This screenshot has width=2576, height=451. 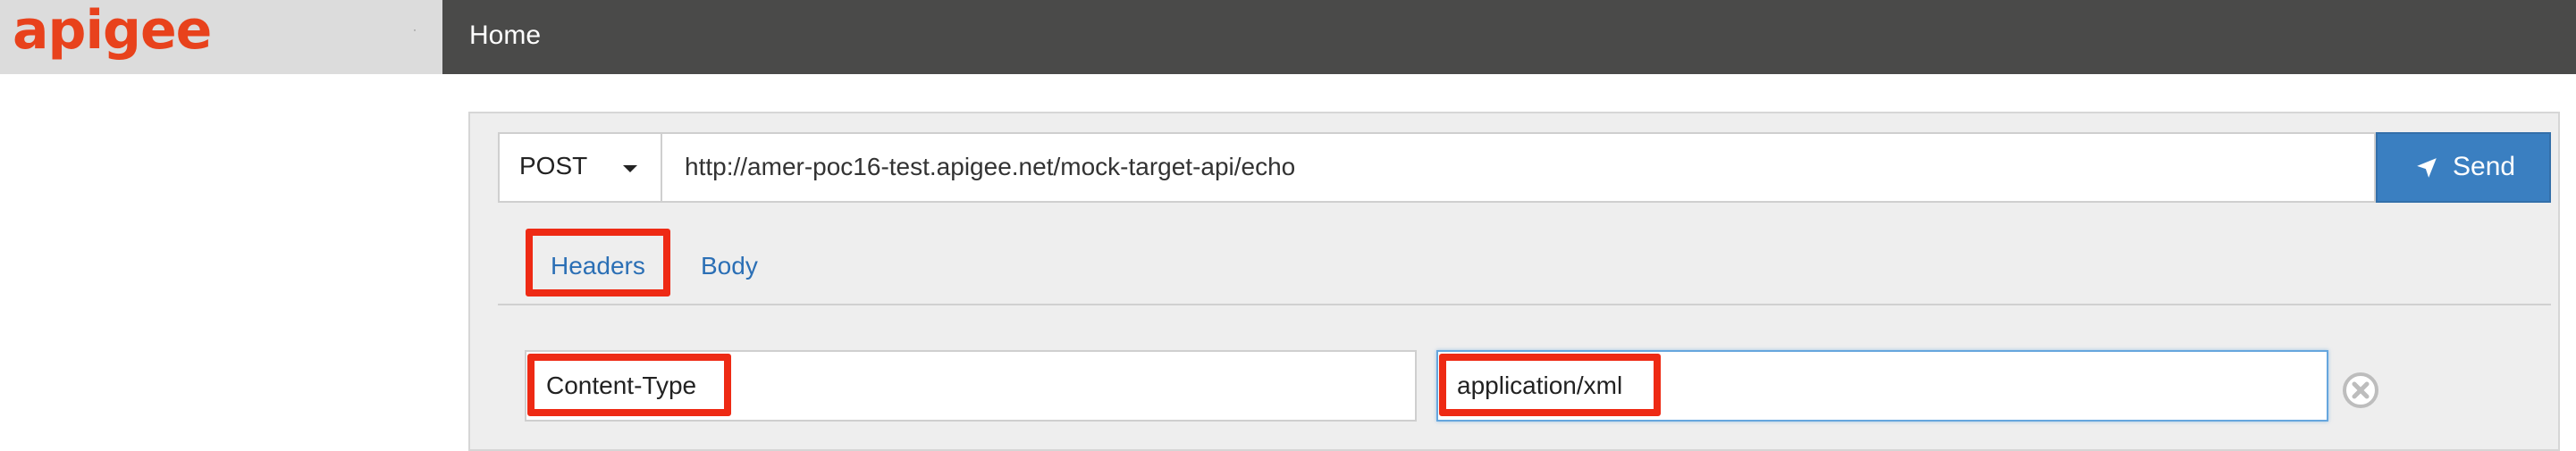 What do you see at coordinates (1540, 385) in the screenshot?
I see `header-value-value: application/xml` at bounding box center [1540, 385].